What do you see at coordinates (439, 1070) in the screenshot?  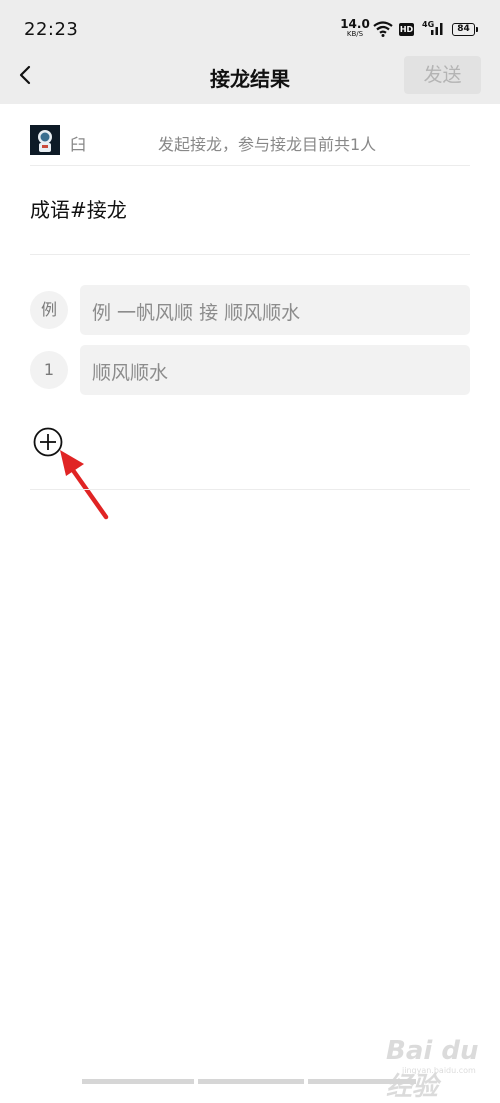 I see `watermark-url: jingyan.baidu.com` at bounding box center [439, 1070].